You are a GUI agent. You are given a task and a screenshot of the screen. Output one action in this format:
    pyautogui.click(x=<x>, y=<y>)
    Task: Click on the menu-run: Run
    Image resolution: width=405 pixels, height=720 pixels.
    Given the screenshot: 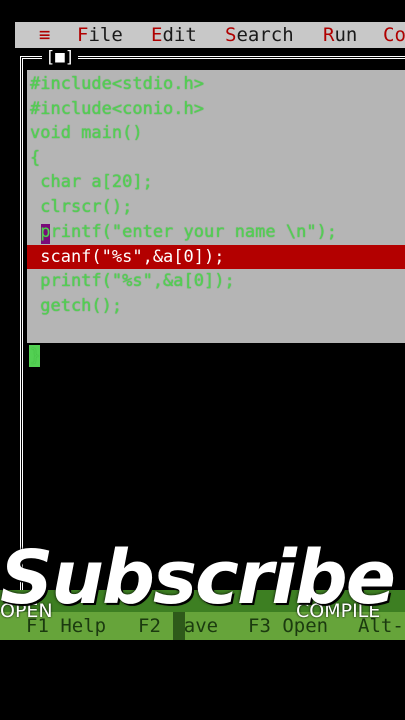 What is the action you would take?
    pyautogui.click(x=340, y=35)
    